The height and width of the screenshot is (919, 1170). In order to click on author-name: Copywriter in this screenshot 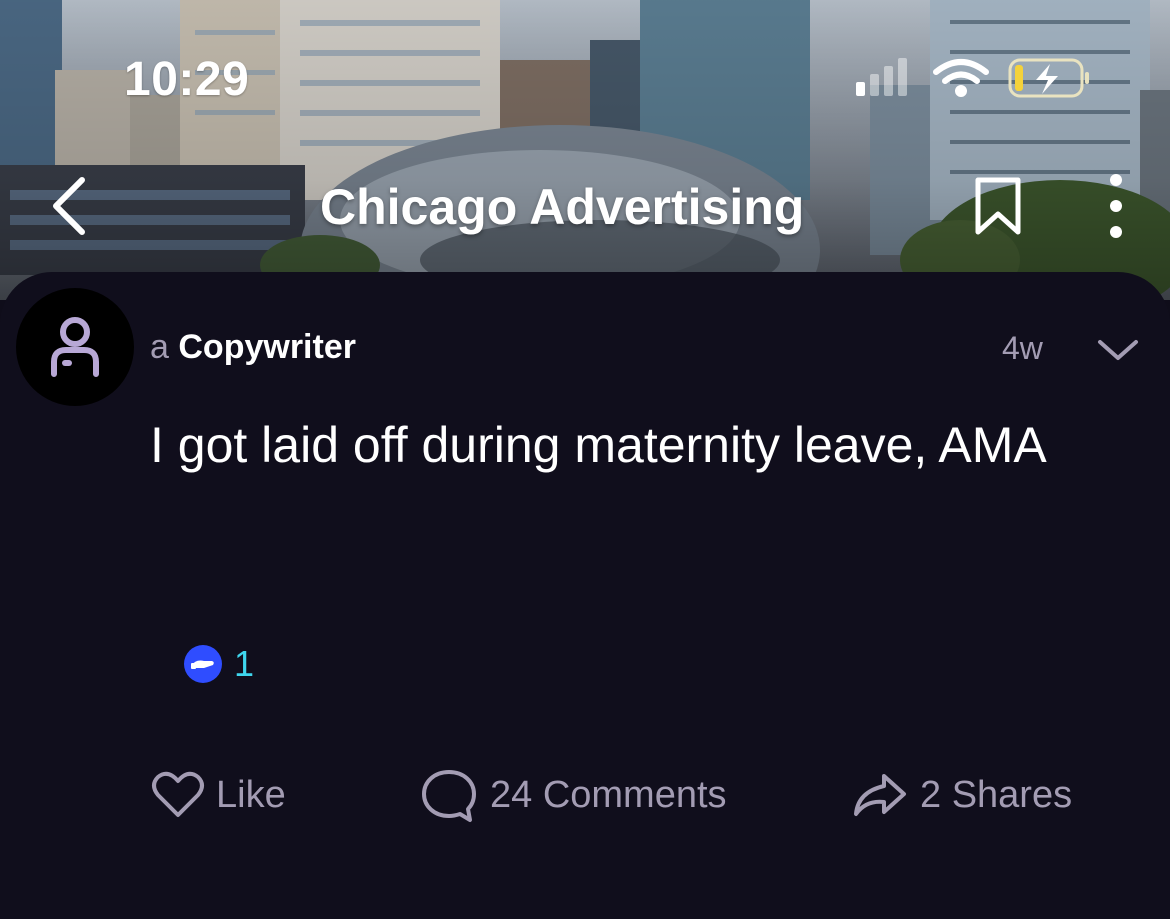, I will do `click(267, 347)`.